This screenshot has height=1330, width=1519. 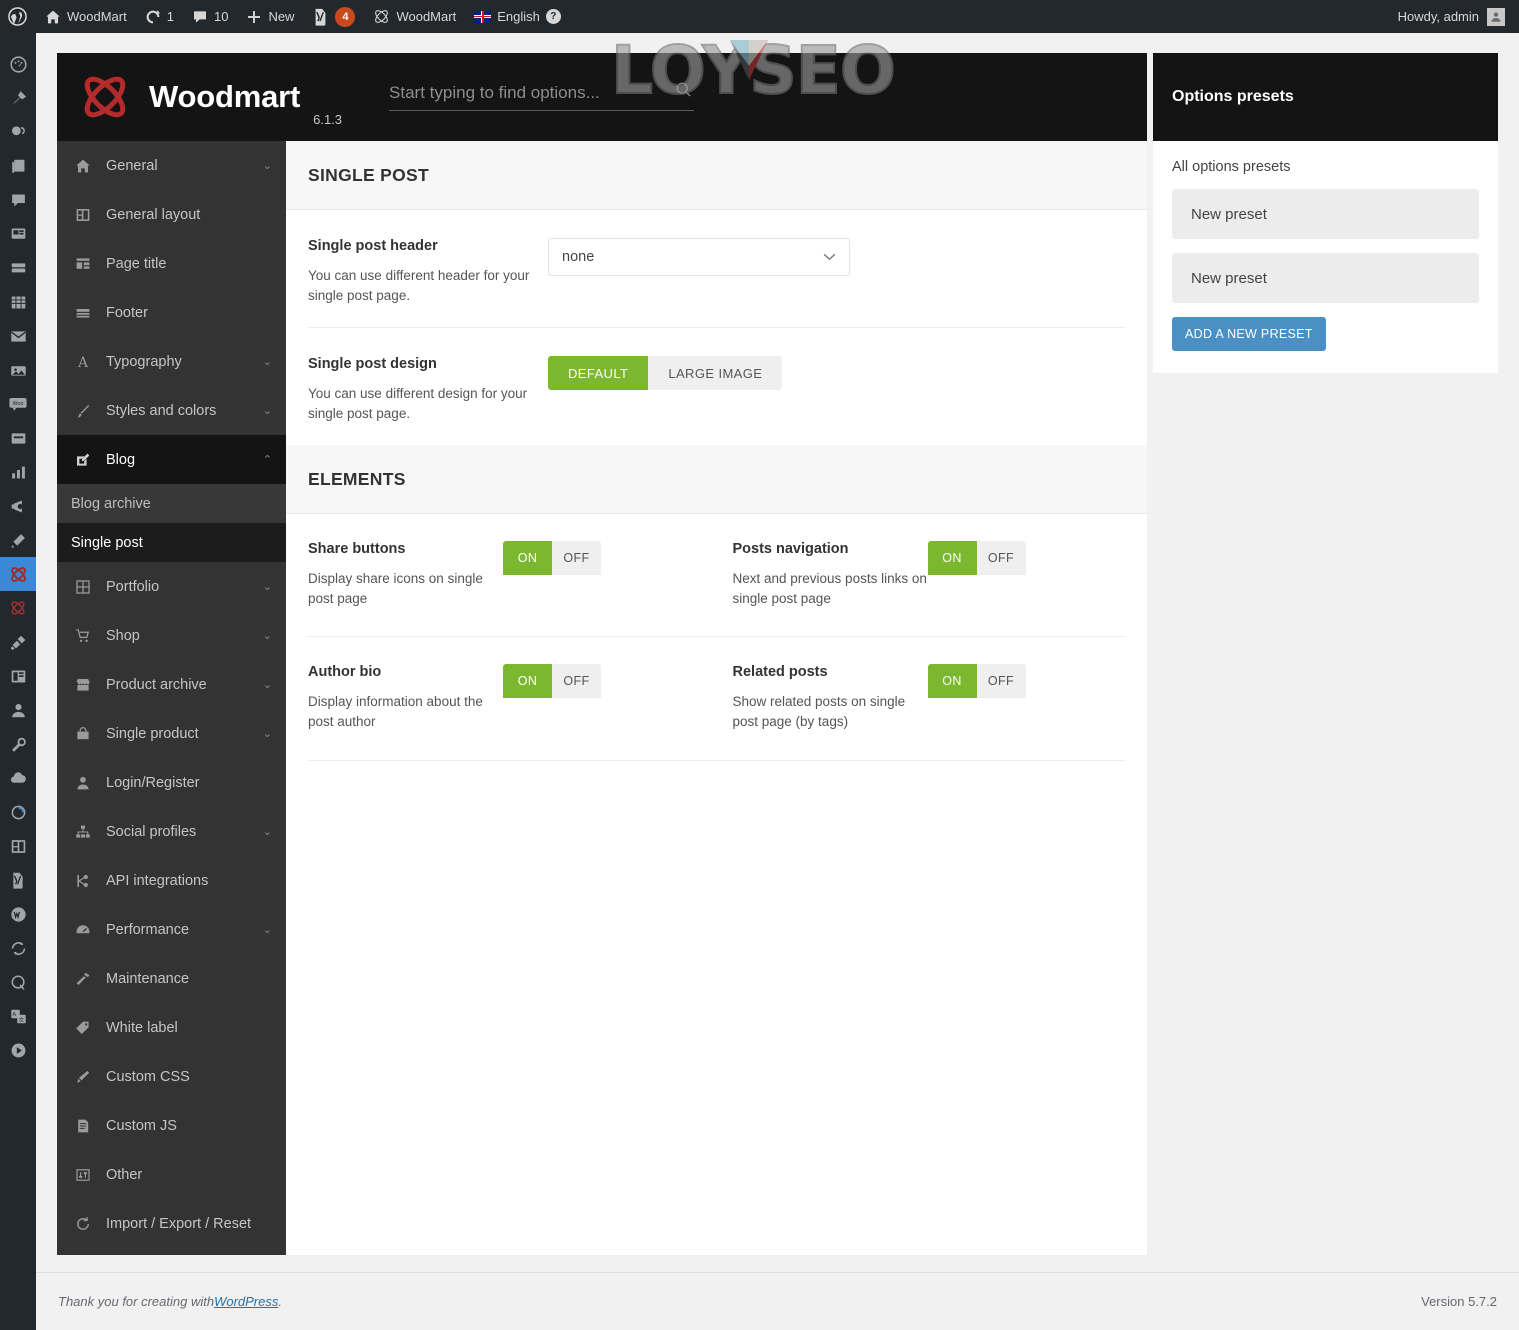 What do you see at coordinates (151, 831) in the screenshot?
I see `nav-label: Social profiles` at bounding box center [151, 831].